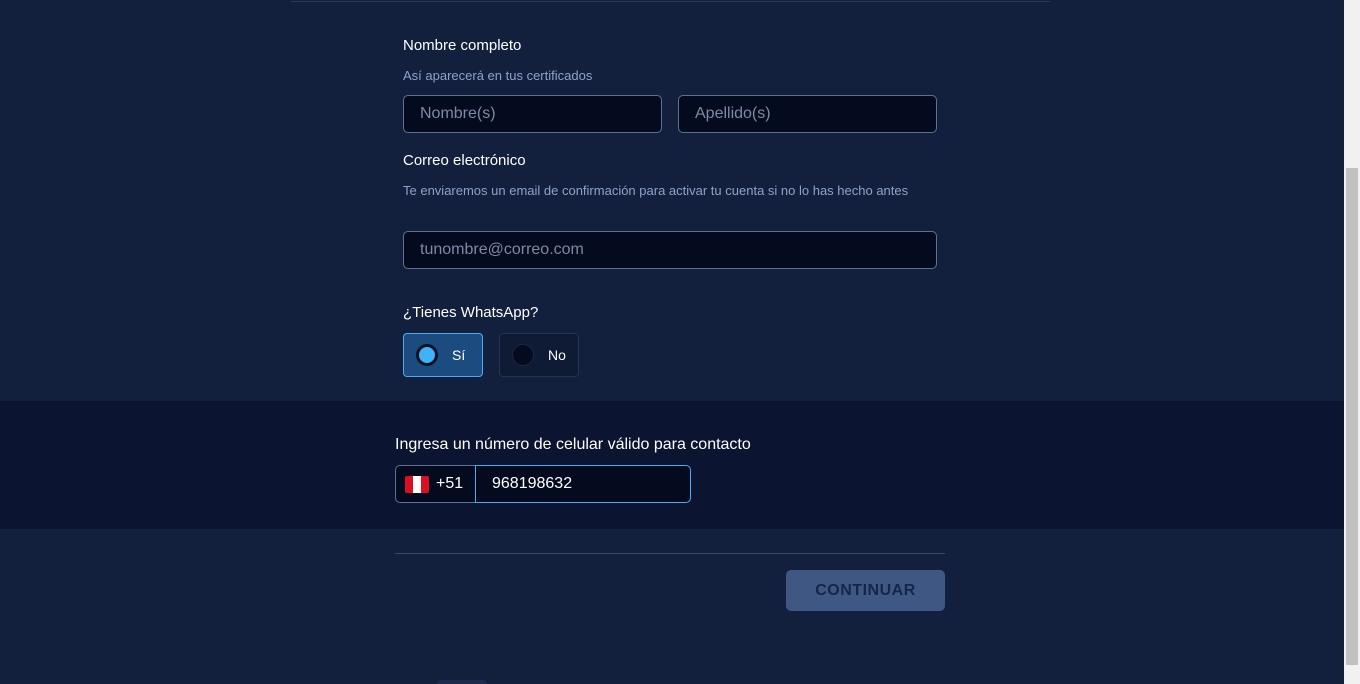  What do you see at coordinates (557, 355) in the screenshot?
I see `whatsapp-no-label: No` at bounding box center [557, 355].